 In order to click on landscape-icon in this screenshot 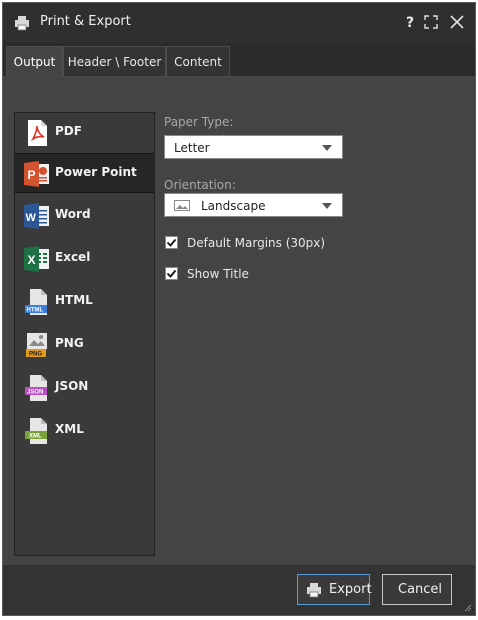, I will do `click(182, 205)`.